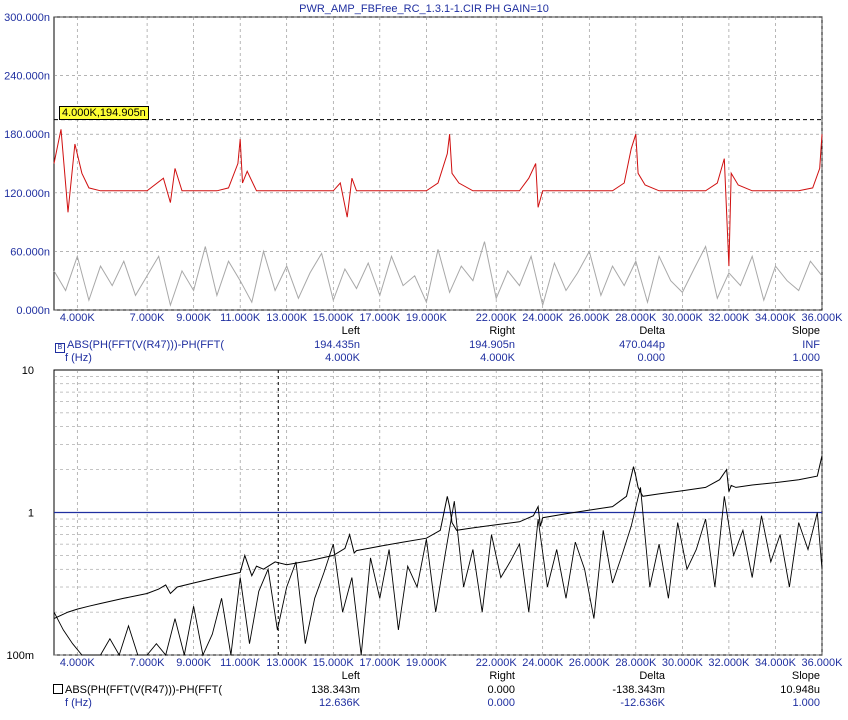  Describe the element at coordinates (424, 703) in the screenshot. I see `lower-readout-row-2: f (Hz) 12.636K 0.000 -12.636K 1.000` at that location.